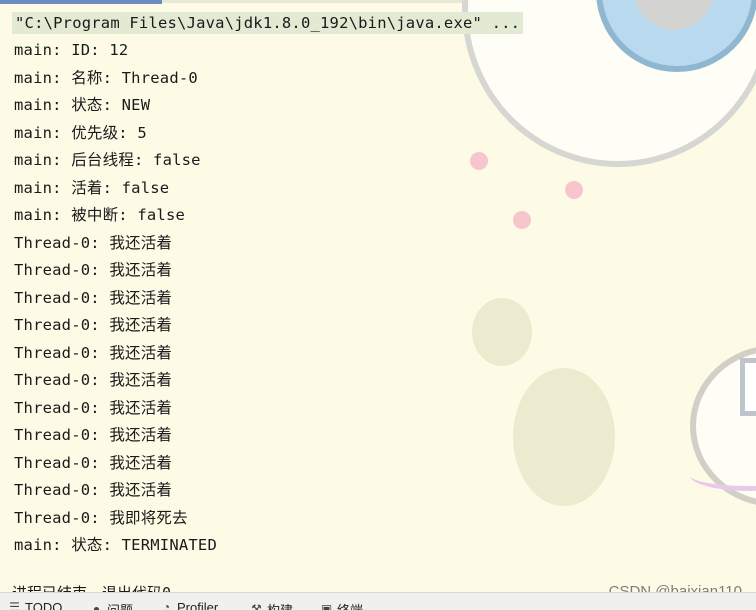 Image resolution: width=756 pixels, height=610 pixels. What do you see at coordinates (459, 1) in the screenshot?
I see `panel-top-border` at bounding box center [459, 1].